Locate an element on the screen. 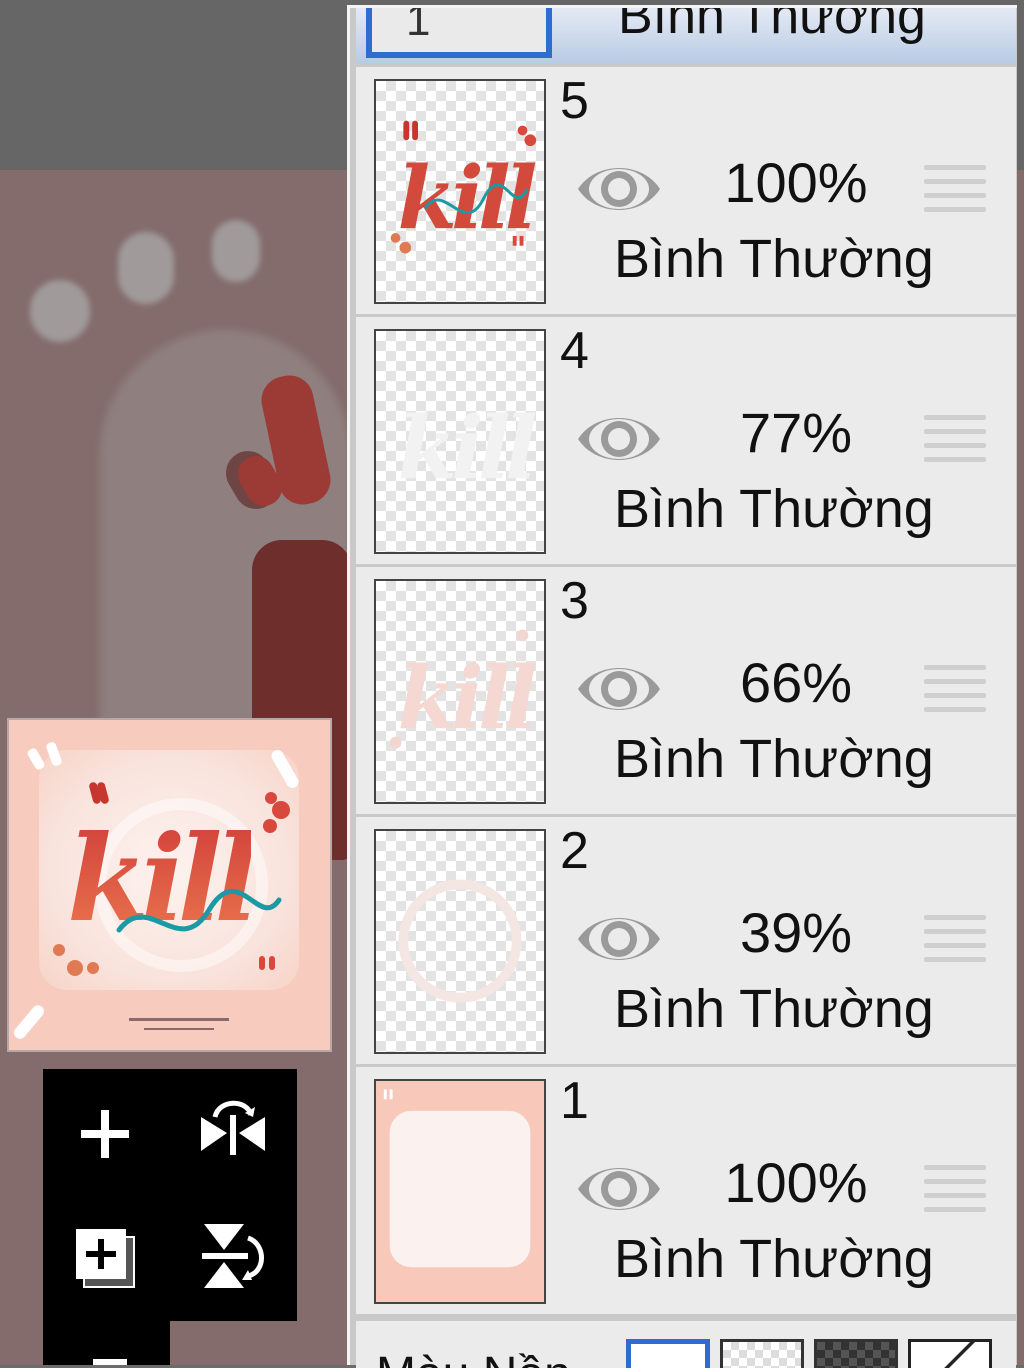 Image resolution: width=1024 pixels, height=1368 pixels. flip-vertical-icon is located at coordinates (233, 1256).